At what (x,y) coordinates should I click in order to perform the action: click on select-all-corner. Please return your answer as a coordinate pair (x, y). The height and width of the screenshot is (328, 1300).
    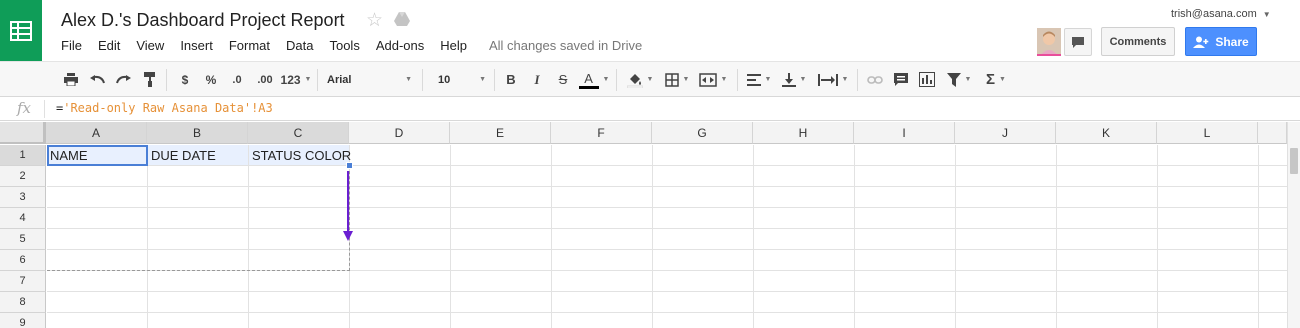
    Looking at the image, I should click on (23, 133).